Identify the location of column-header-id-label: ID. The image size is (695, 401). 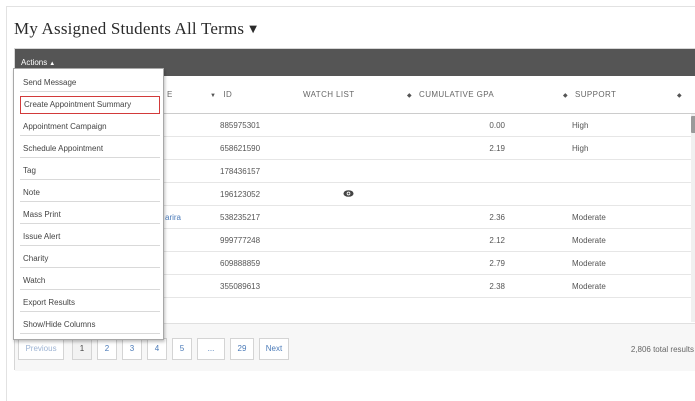
(228, 94).